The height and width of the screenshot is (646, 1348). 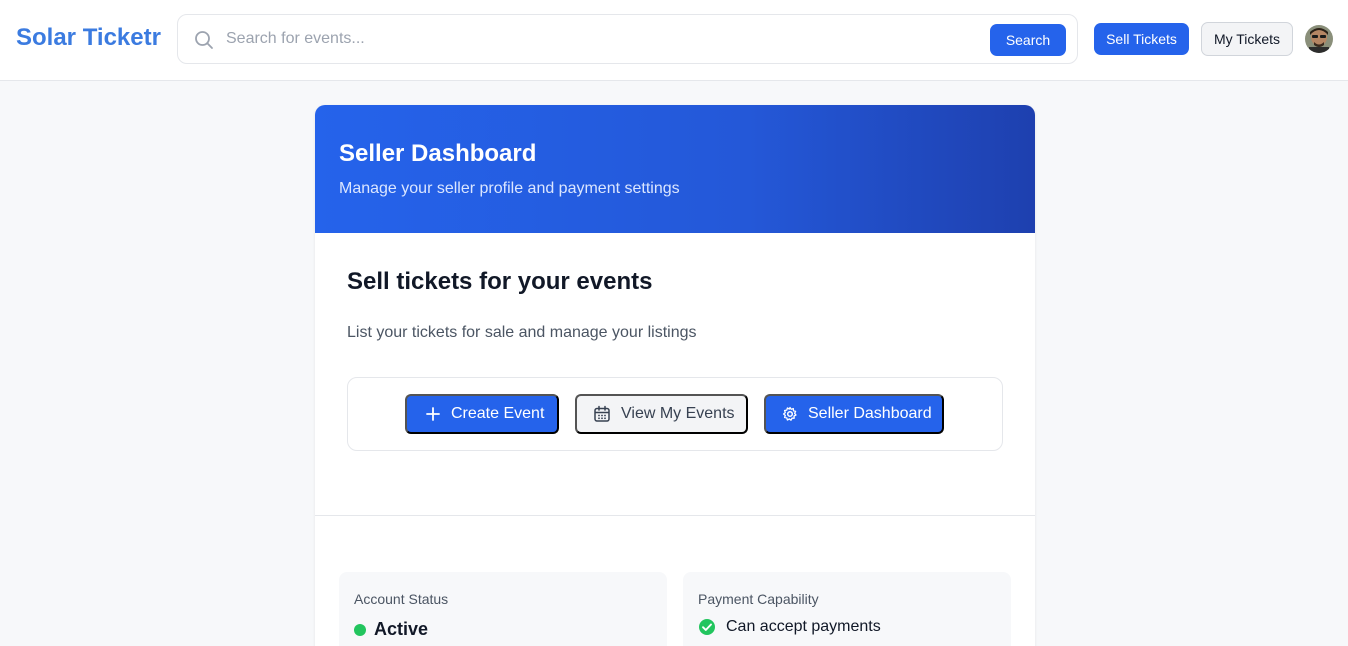 I want to click on search-input, so click(x=596, y=39).